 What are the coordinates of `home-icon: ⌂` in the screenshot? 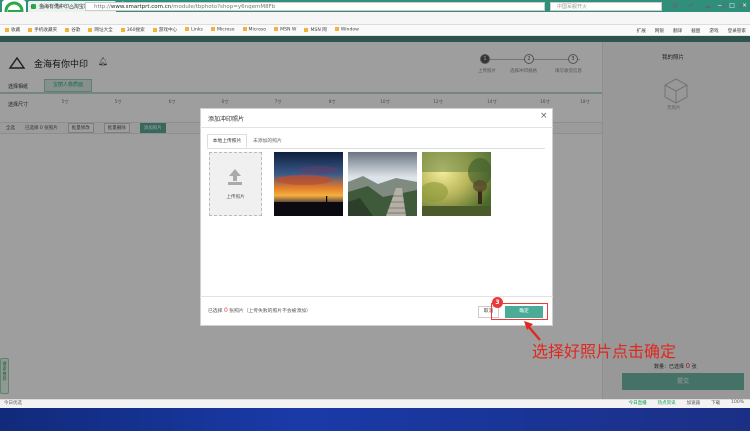 It's located at (71, 6).